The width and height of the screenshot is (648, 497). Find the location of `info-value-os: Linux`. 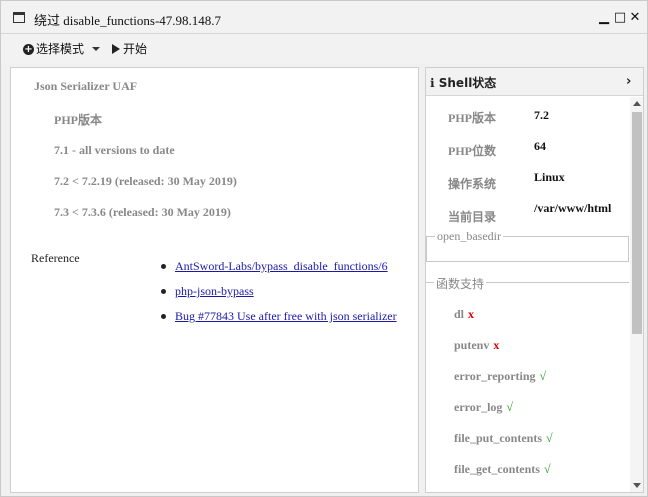

info-value-os: Linux is located at coordinates (549, 177).